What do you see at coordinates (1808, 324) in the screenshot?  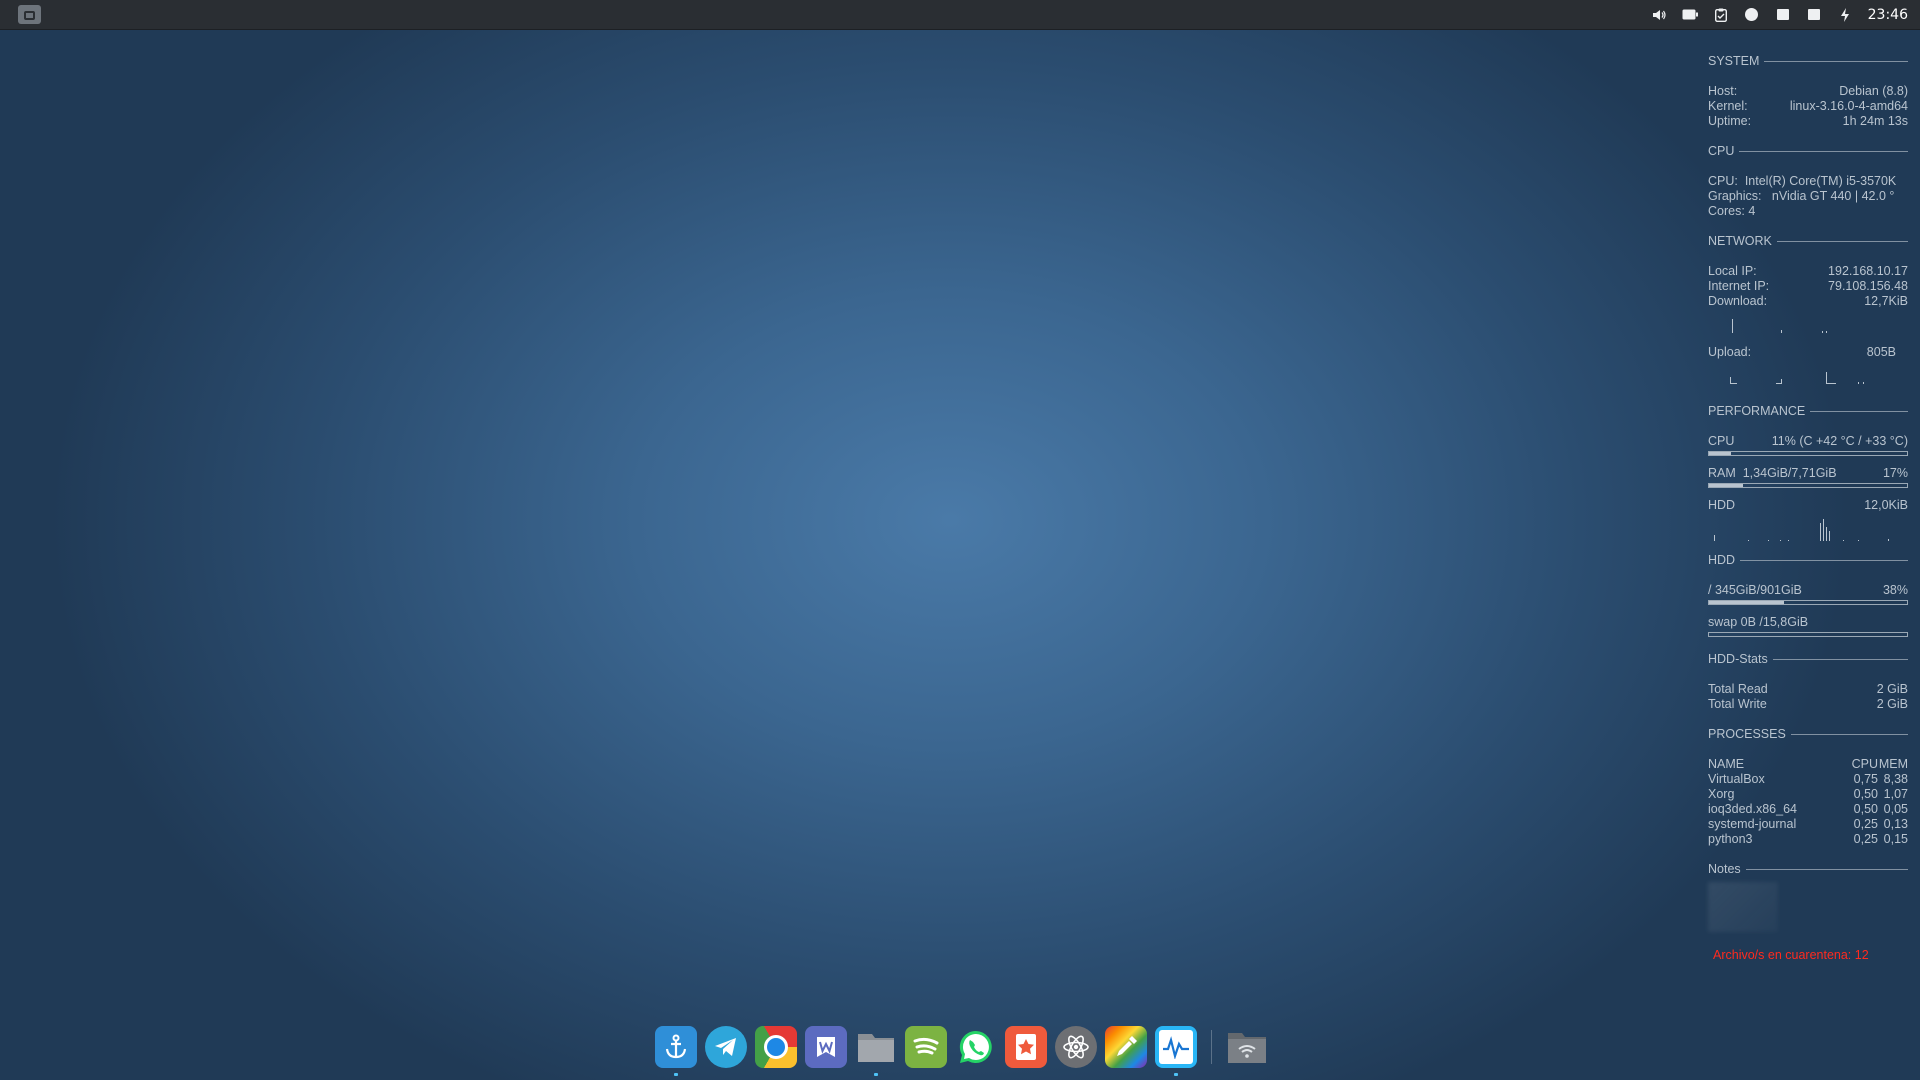 I see `download-graph` at bounding box center [1808, 324].